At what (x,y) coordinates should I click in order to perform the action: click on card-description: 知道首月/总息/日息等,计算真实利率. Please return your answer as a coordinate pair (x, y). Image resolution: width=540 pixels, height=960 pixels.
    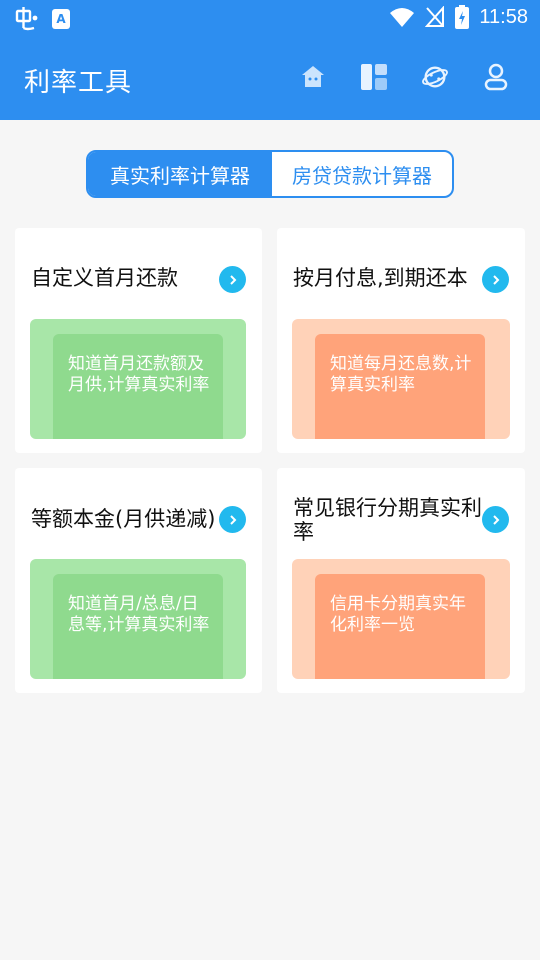
    Looking at the image, I should click on (139, 614).